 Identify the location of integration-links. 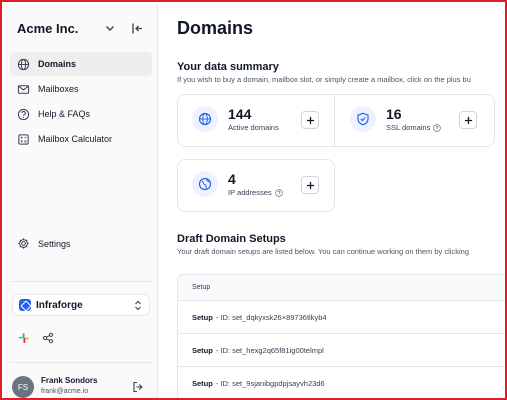
(36, 338).